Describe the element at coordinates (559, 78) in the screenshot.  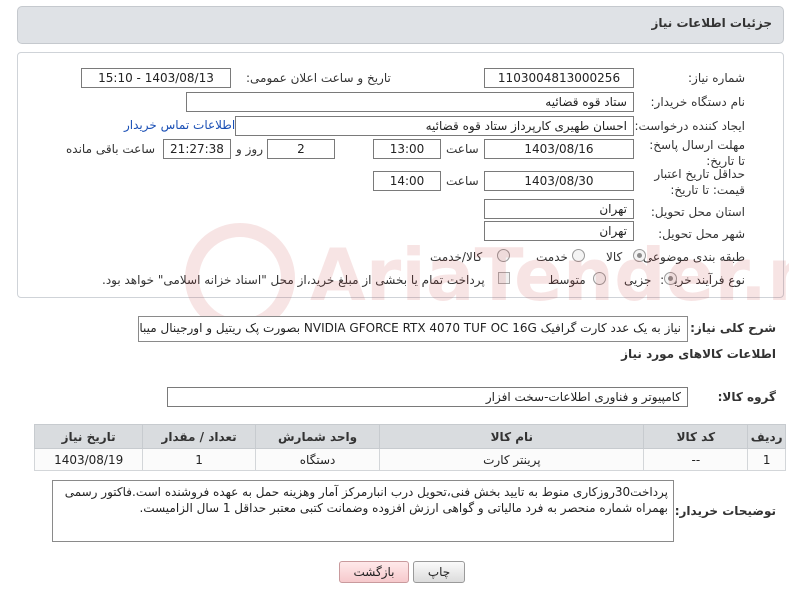
I see `need-number-field: 1103004813000256` at that location.